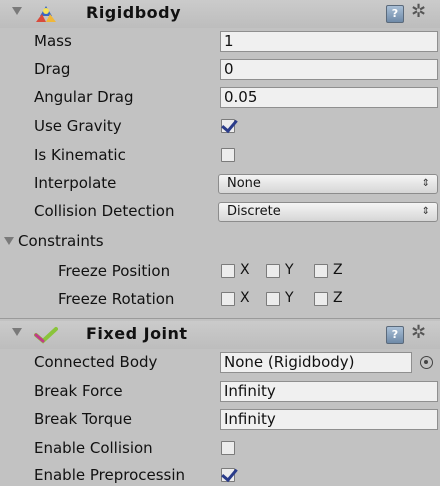 This screenshot has height=486, width=440. Describe the element at coordinates (220, 474) in the screenshot. I see `enable-preprocessing-row: Enable Preprocessin` at that location.